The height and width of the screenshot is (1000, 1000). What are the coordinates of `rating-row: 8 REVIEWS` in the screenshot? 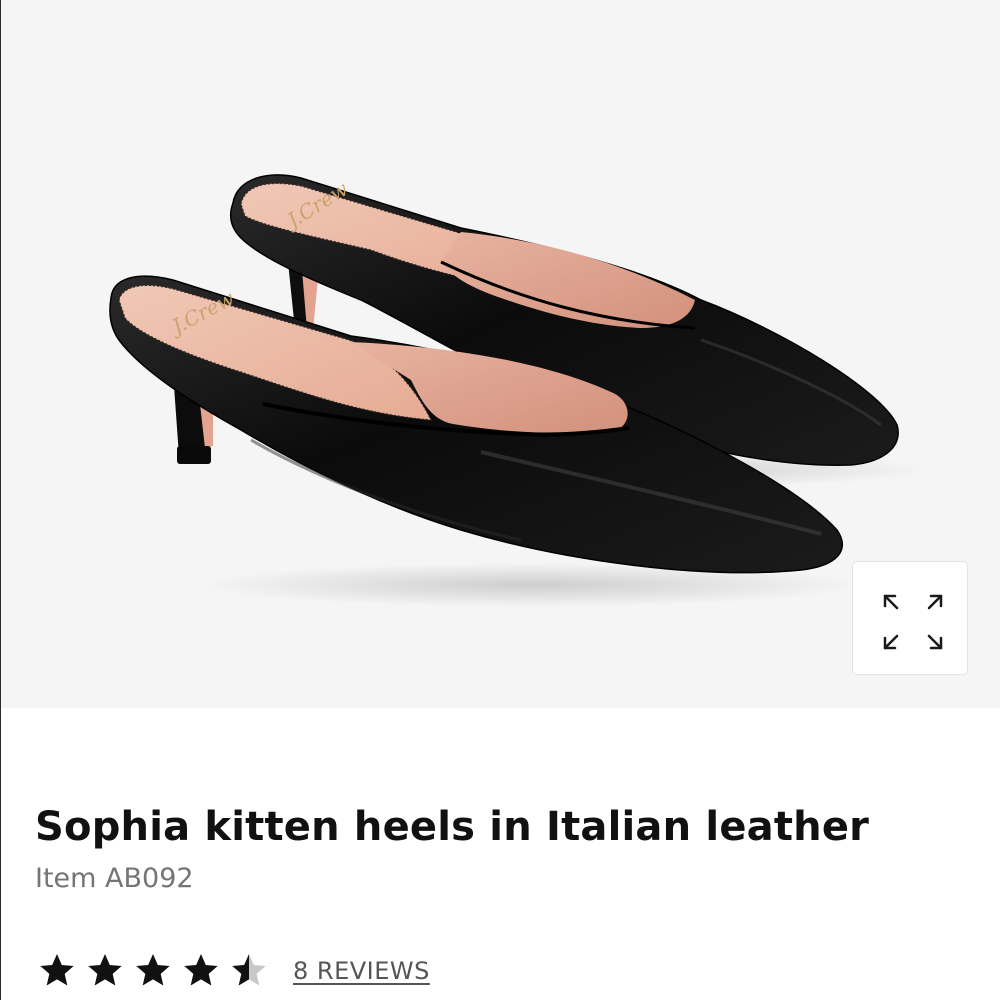 It's located at (233, 971).